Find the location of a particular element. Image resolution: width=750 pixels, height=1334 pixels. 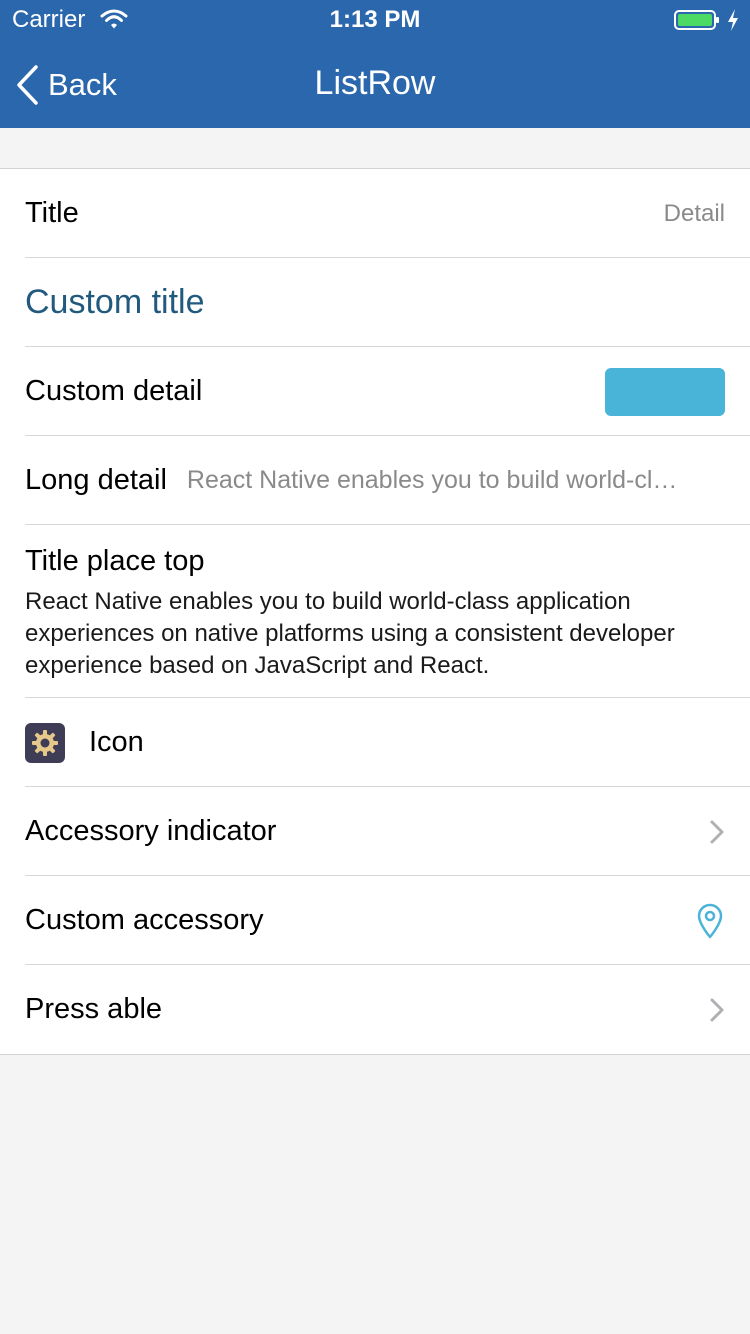

custom-detail-swatch is located at coordinates (665, 391).